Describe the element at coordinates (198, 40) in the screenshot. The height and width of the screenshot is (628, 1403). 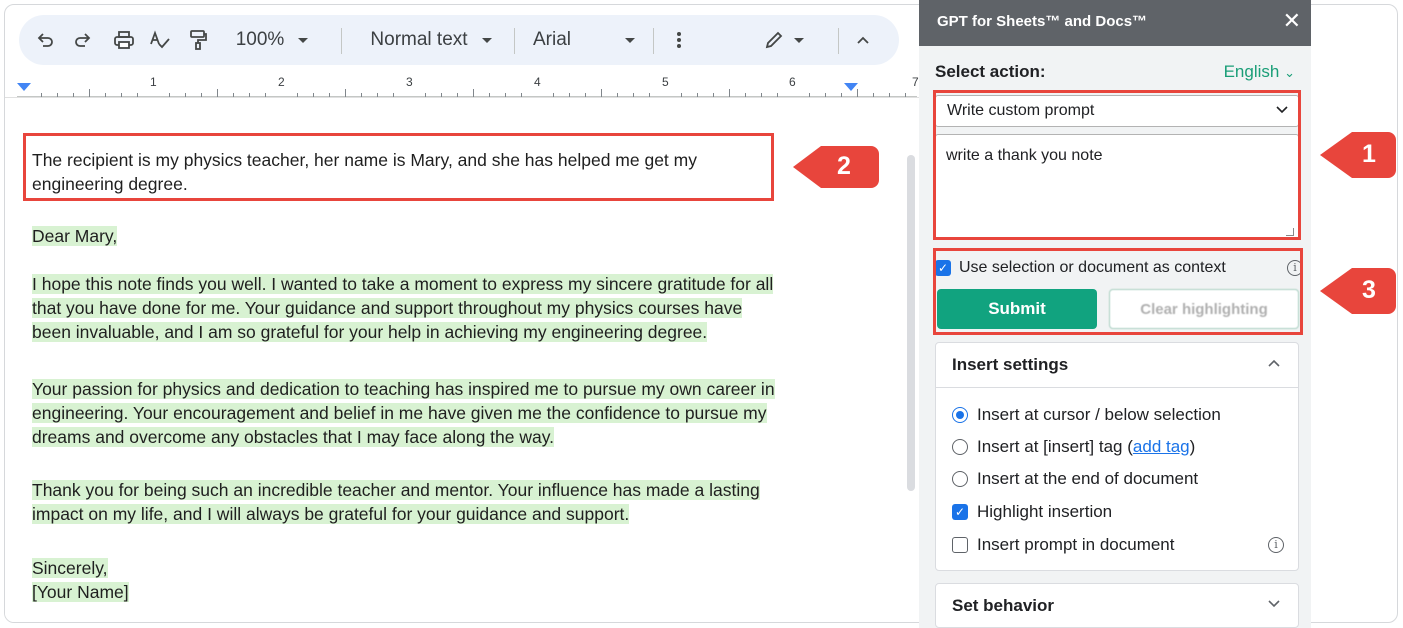
I see `paint-format-icon` at that location.